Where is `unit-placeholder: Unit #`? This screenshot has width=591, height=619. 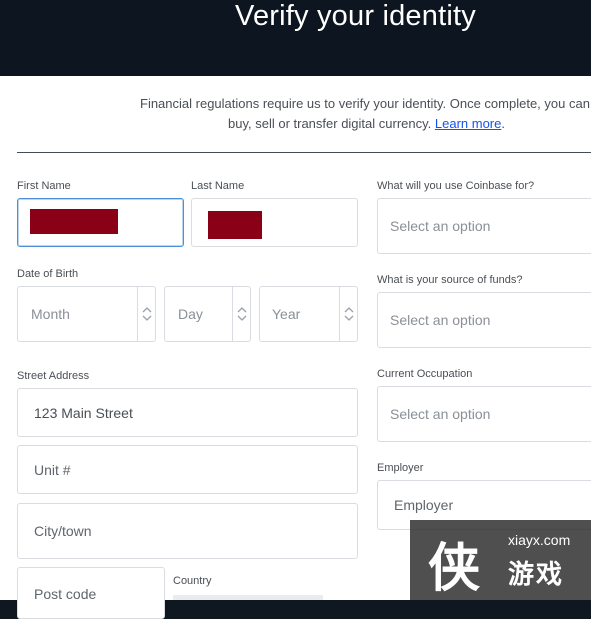
unit-placeholder: Unit # is located at coordinates (52, 469).